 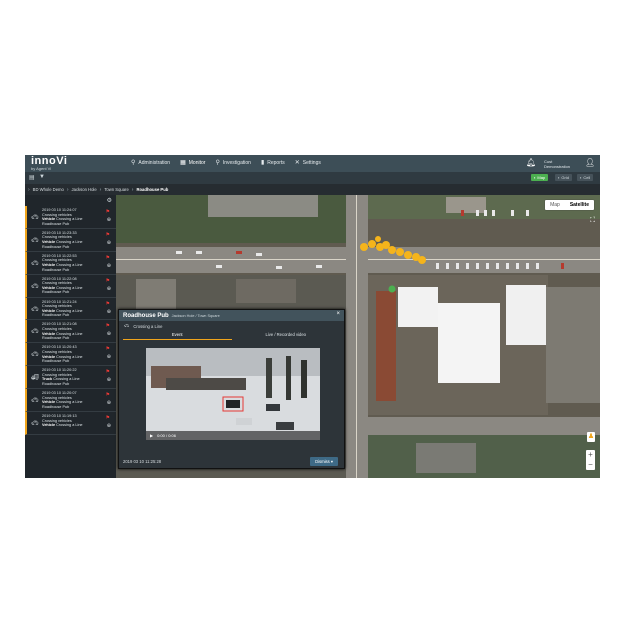 I want to click on nav-investigation: ⚲ Investigation, so click(x=232, y=163).